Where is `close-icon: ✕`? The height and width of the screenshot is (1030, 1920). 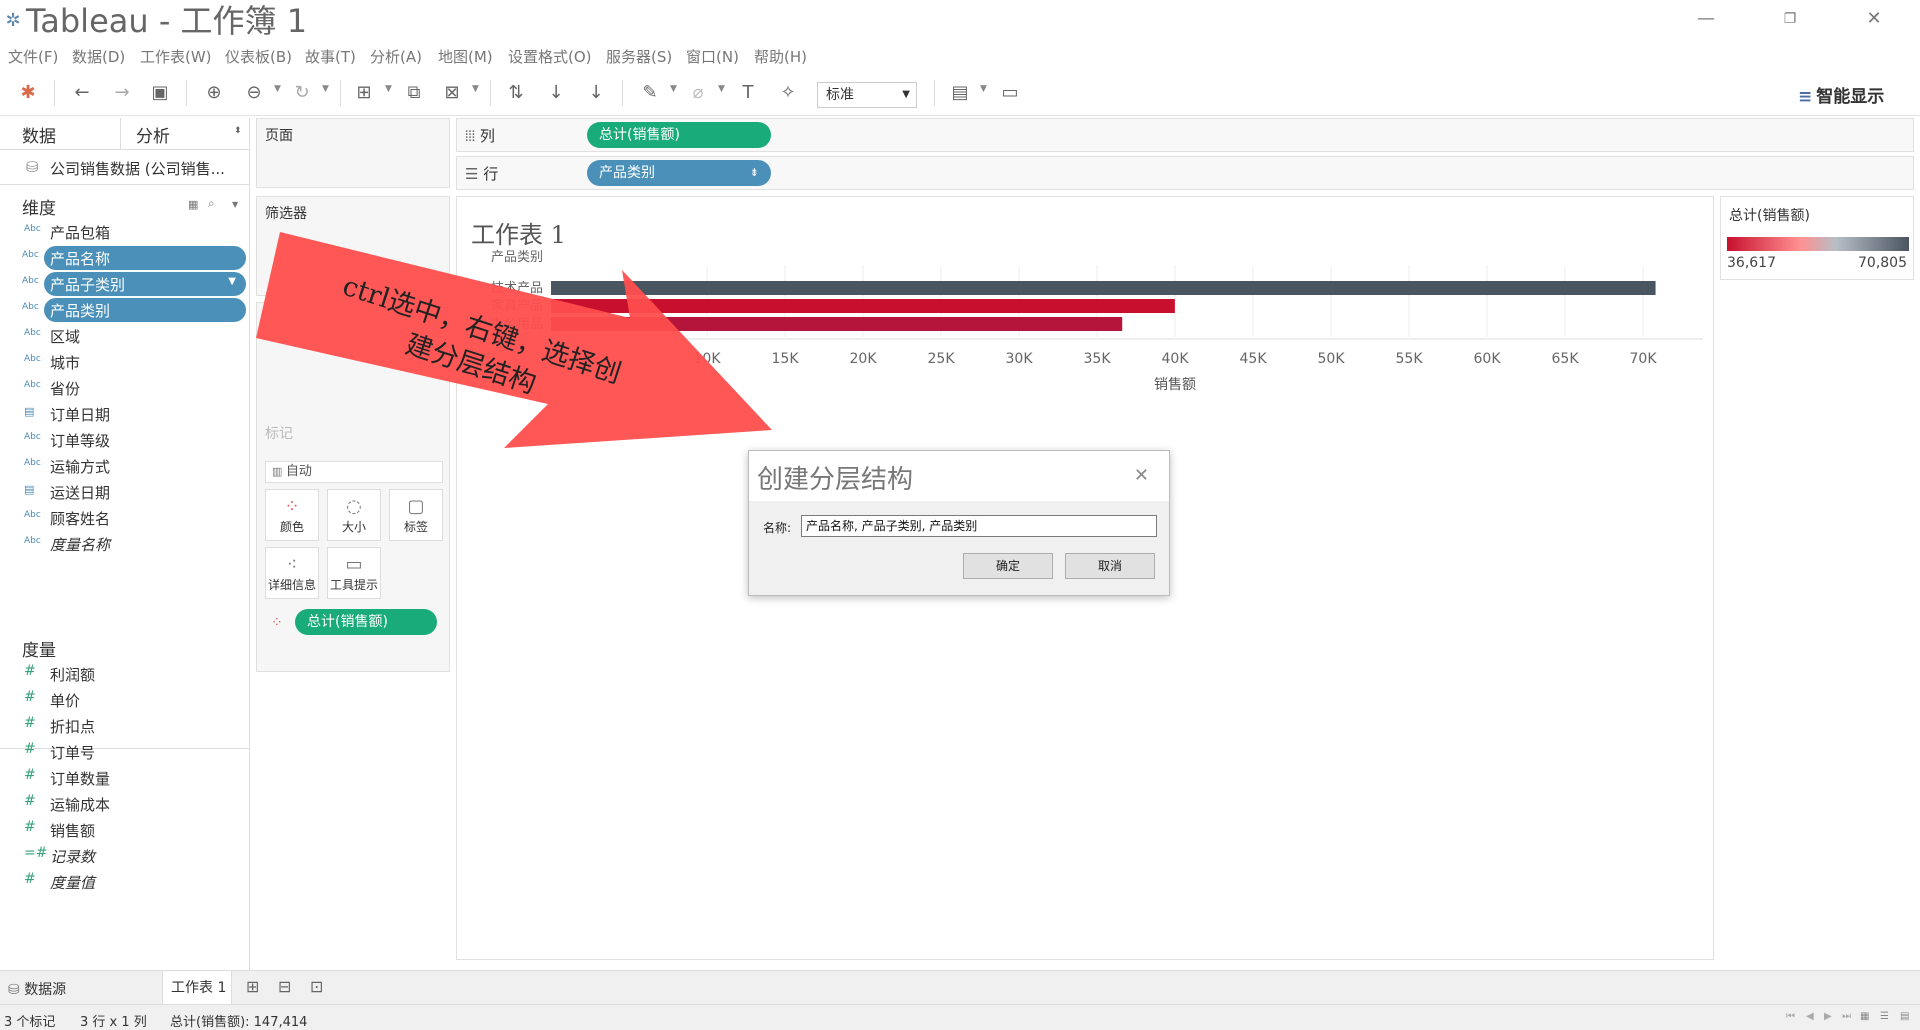 close-icon: ✕ is located at coordinates (1141, 475).